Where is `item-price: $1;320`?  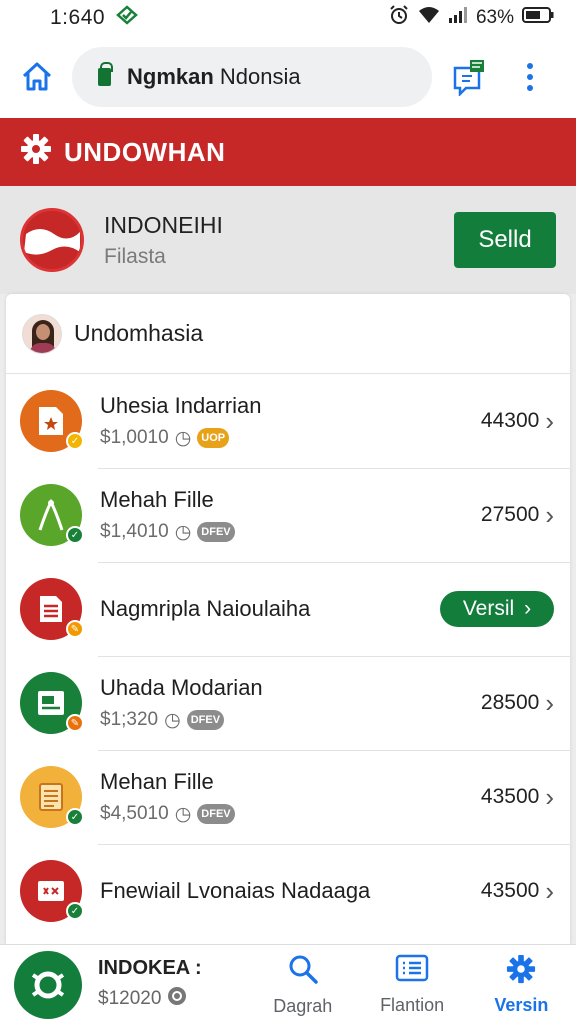 item-price: $1;320 is located at coordinates (129, 719).